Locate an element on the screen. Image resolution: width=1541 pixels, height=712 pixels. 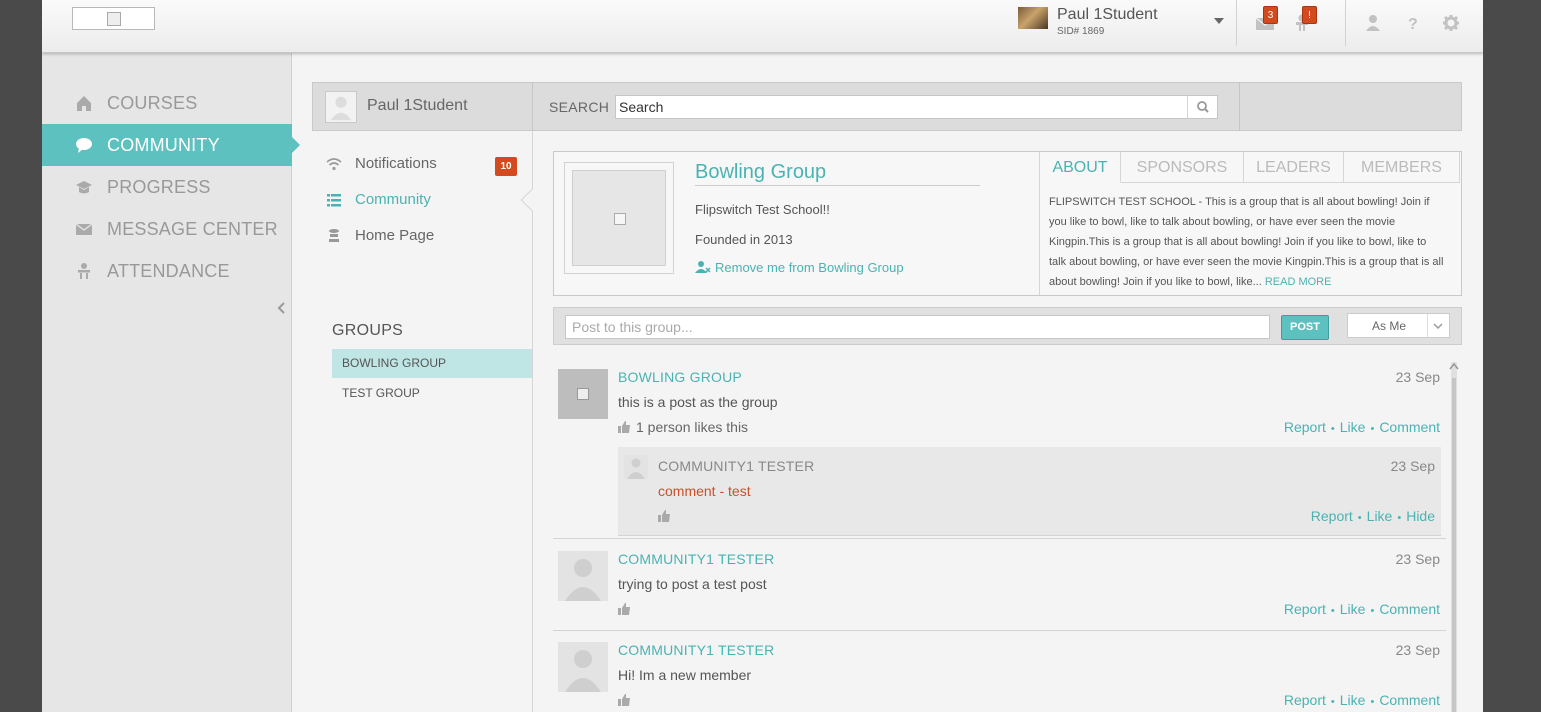
profile-name: Paul 1Student is located at coordinates (417, 106).